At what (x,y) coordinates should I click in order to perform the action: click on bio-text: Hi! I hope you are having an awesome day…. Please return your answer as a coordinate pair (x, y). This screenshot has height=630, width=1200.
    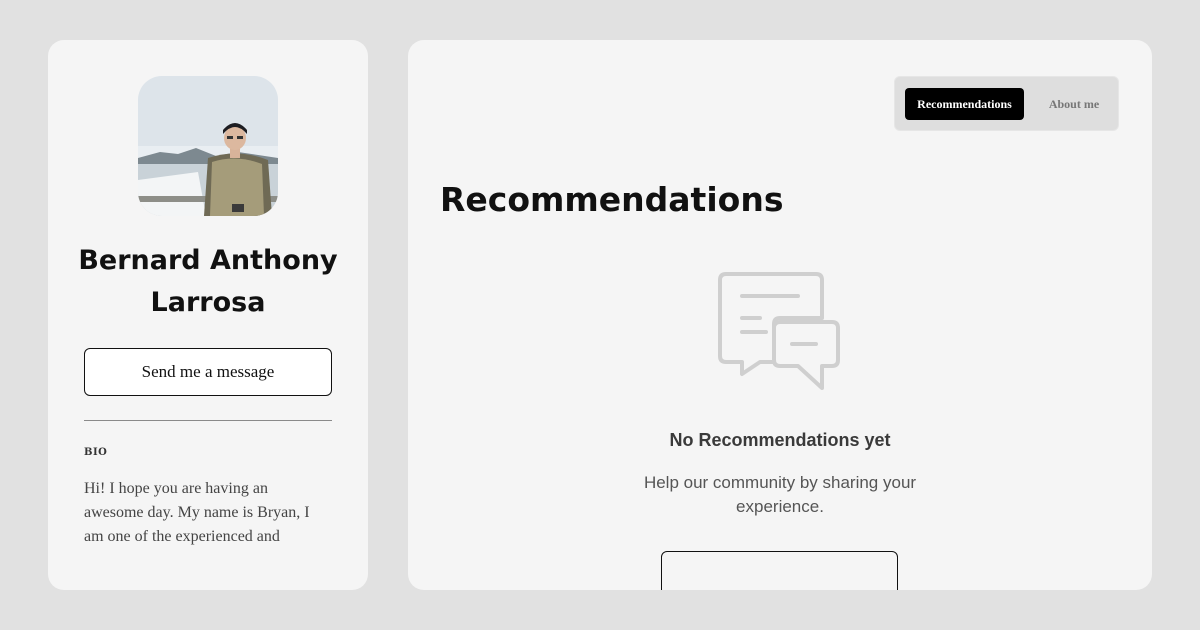
    Looking at the image, I should click on (197, 512).